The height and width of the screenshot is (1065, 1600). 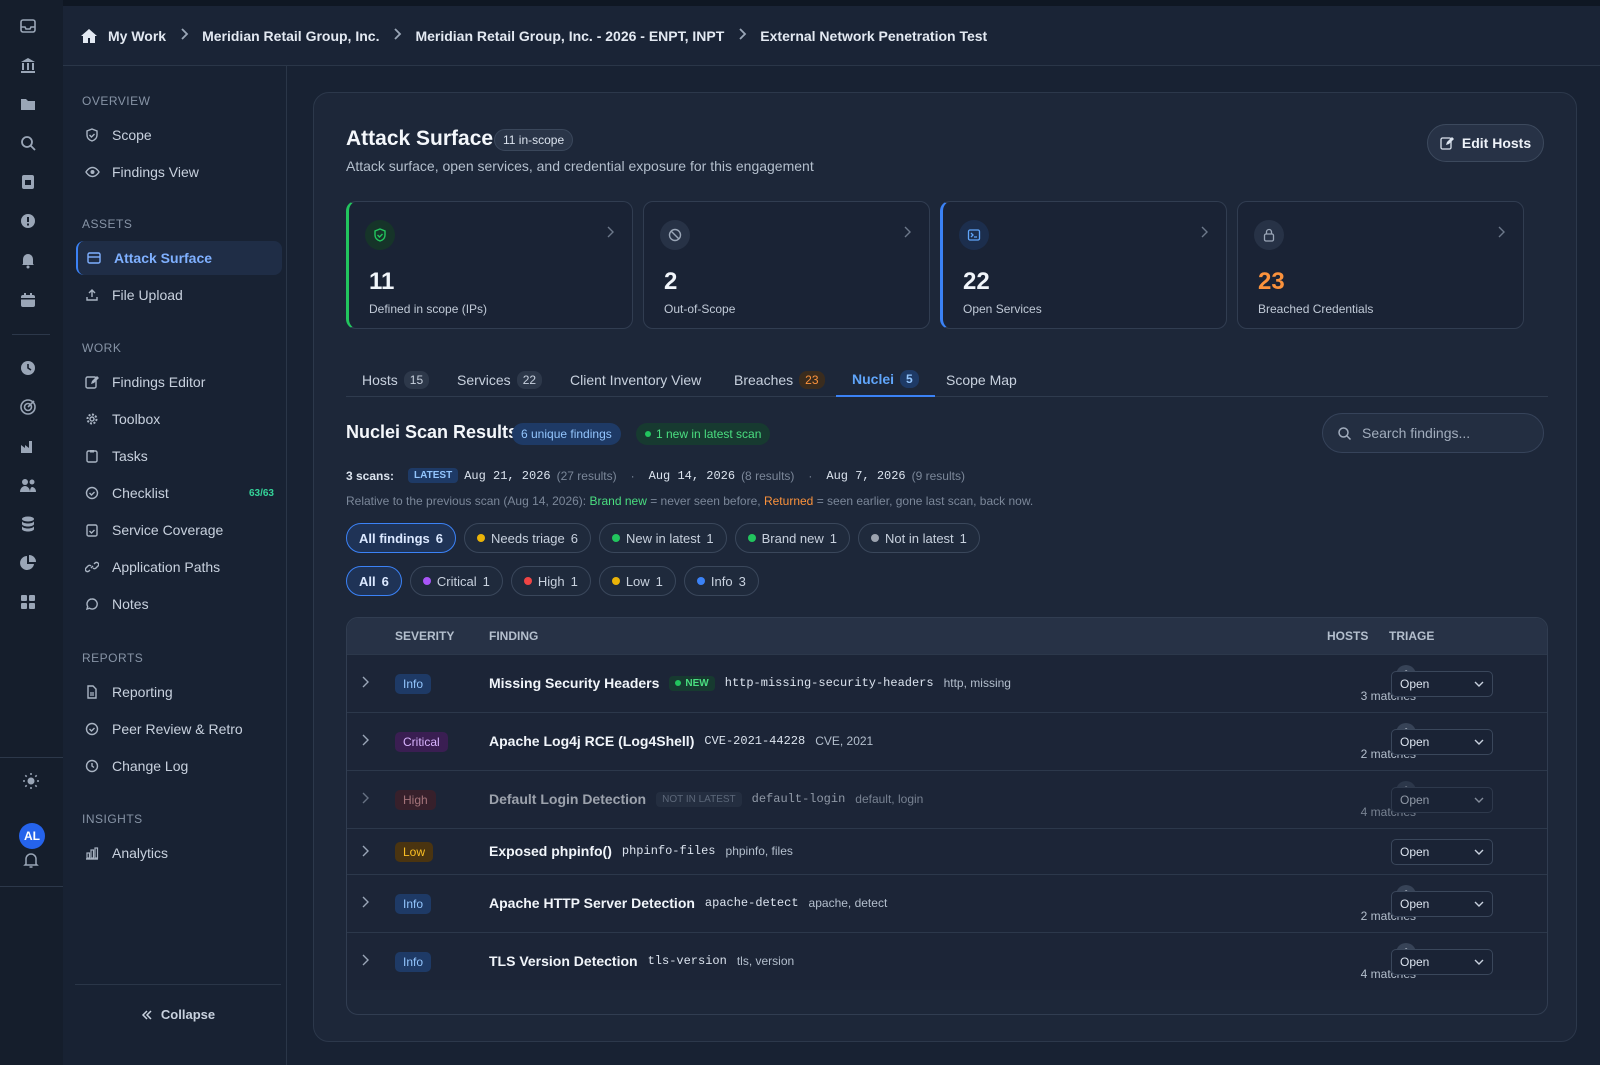 I want to click on filter-not-in-latest: Not in latest 1, so click(x=919, y=538).